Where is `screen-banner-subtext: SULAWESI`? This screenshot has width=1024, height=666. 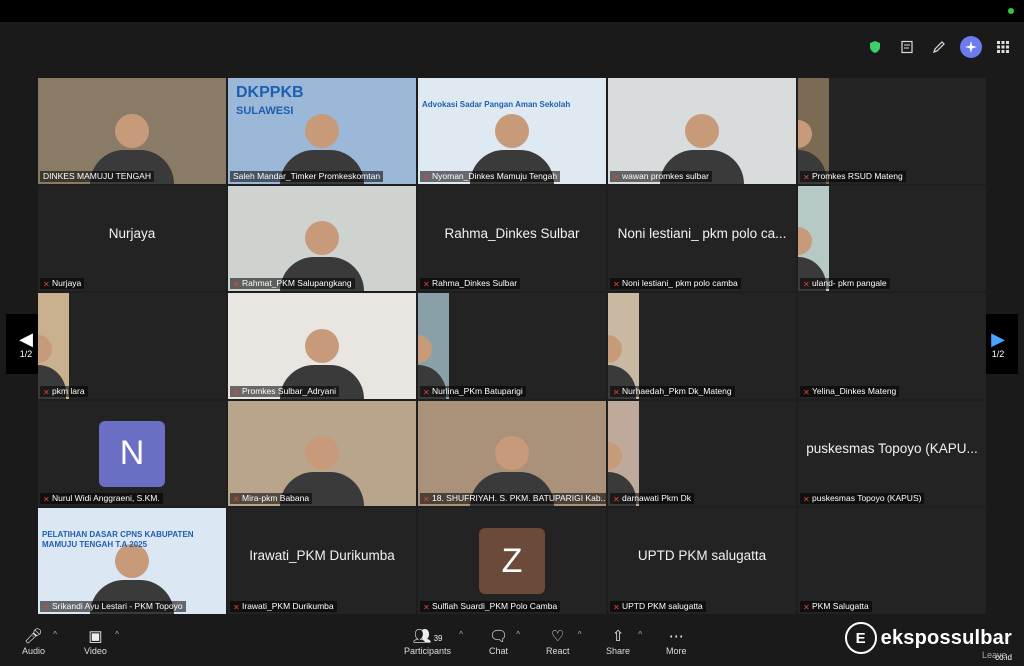
screen-banner-subtext: SULAWESI is located at coordinates (265, 111).